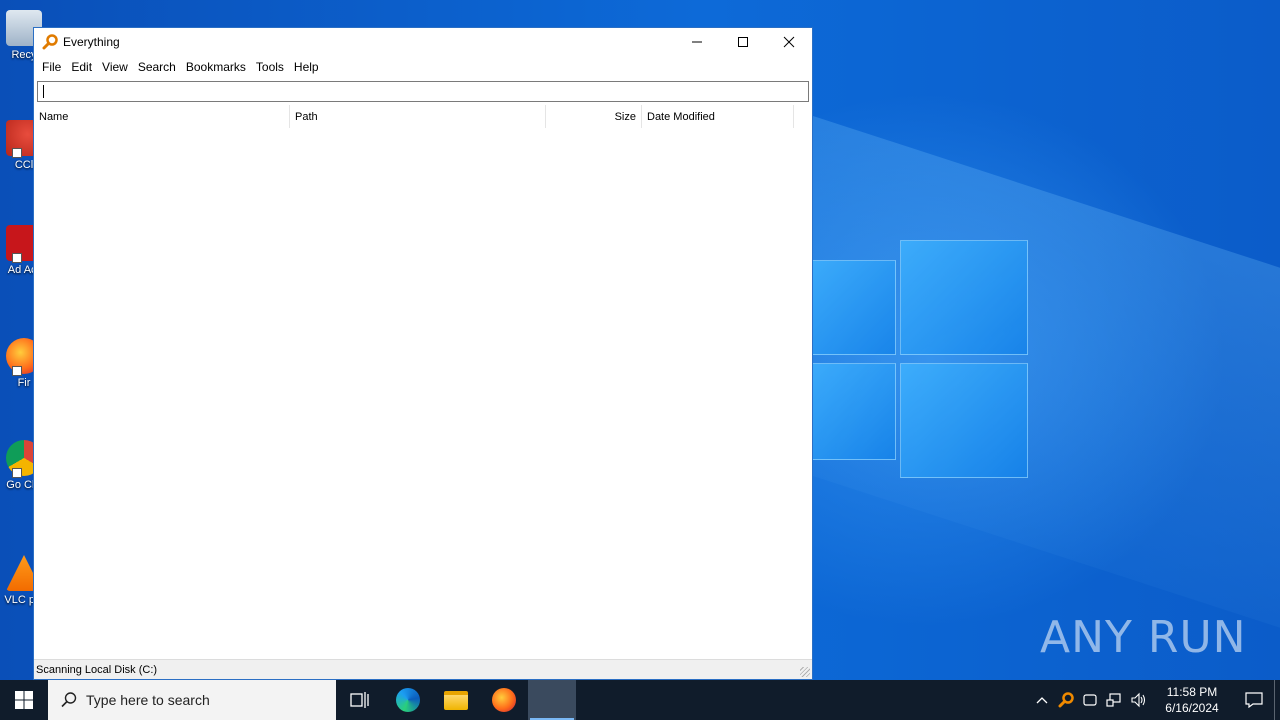 Image resolution: width=1280 pixels, height=720 pixels. I want to click on start-button, so click(24, 700).